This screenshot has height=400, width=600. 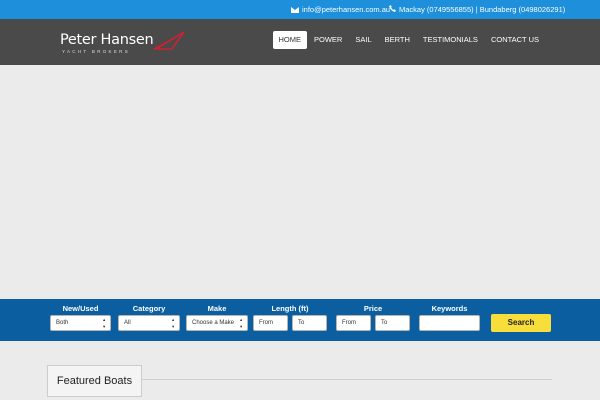 What do you see at coordinates (217, 323) in the screenshot?
I see `make-select: Choose a Make` at bounding box center [217, 323].